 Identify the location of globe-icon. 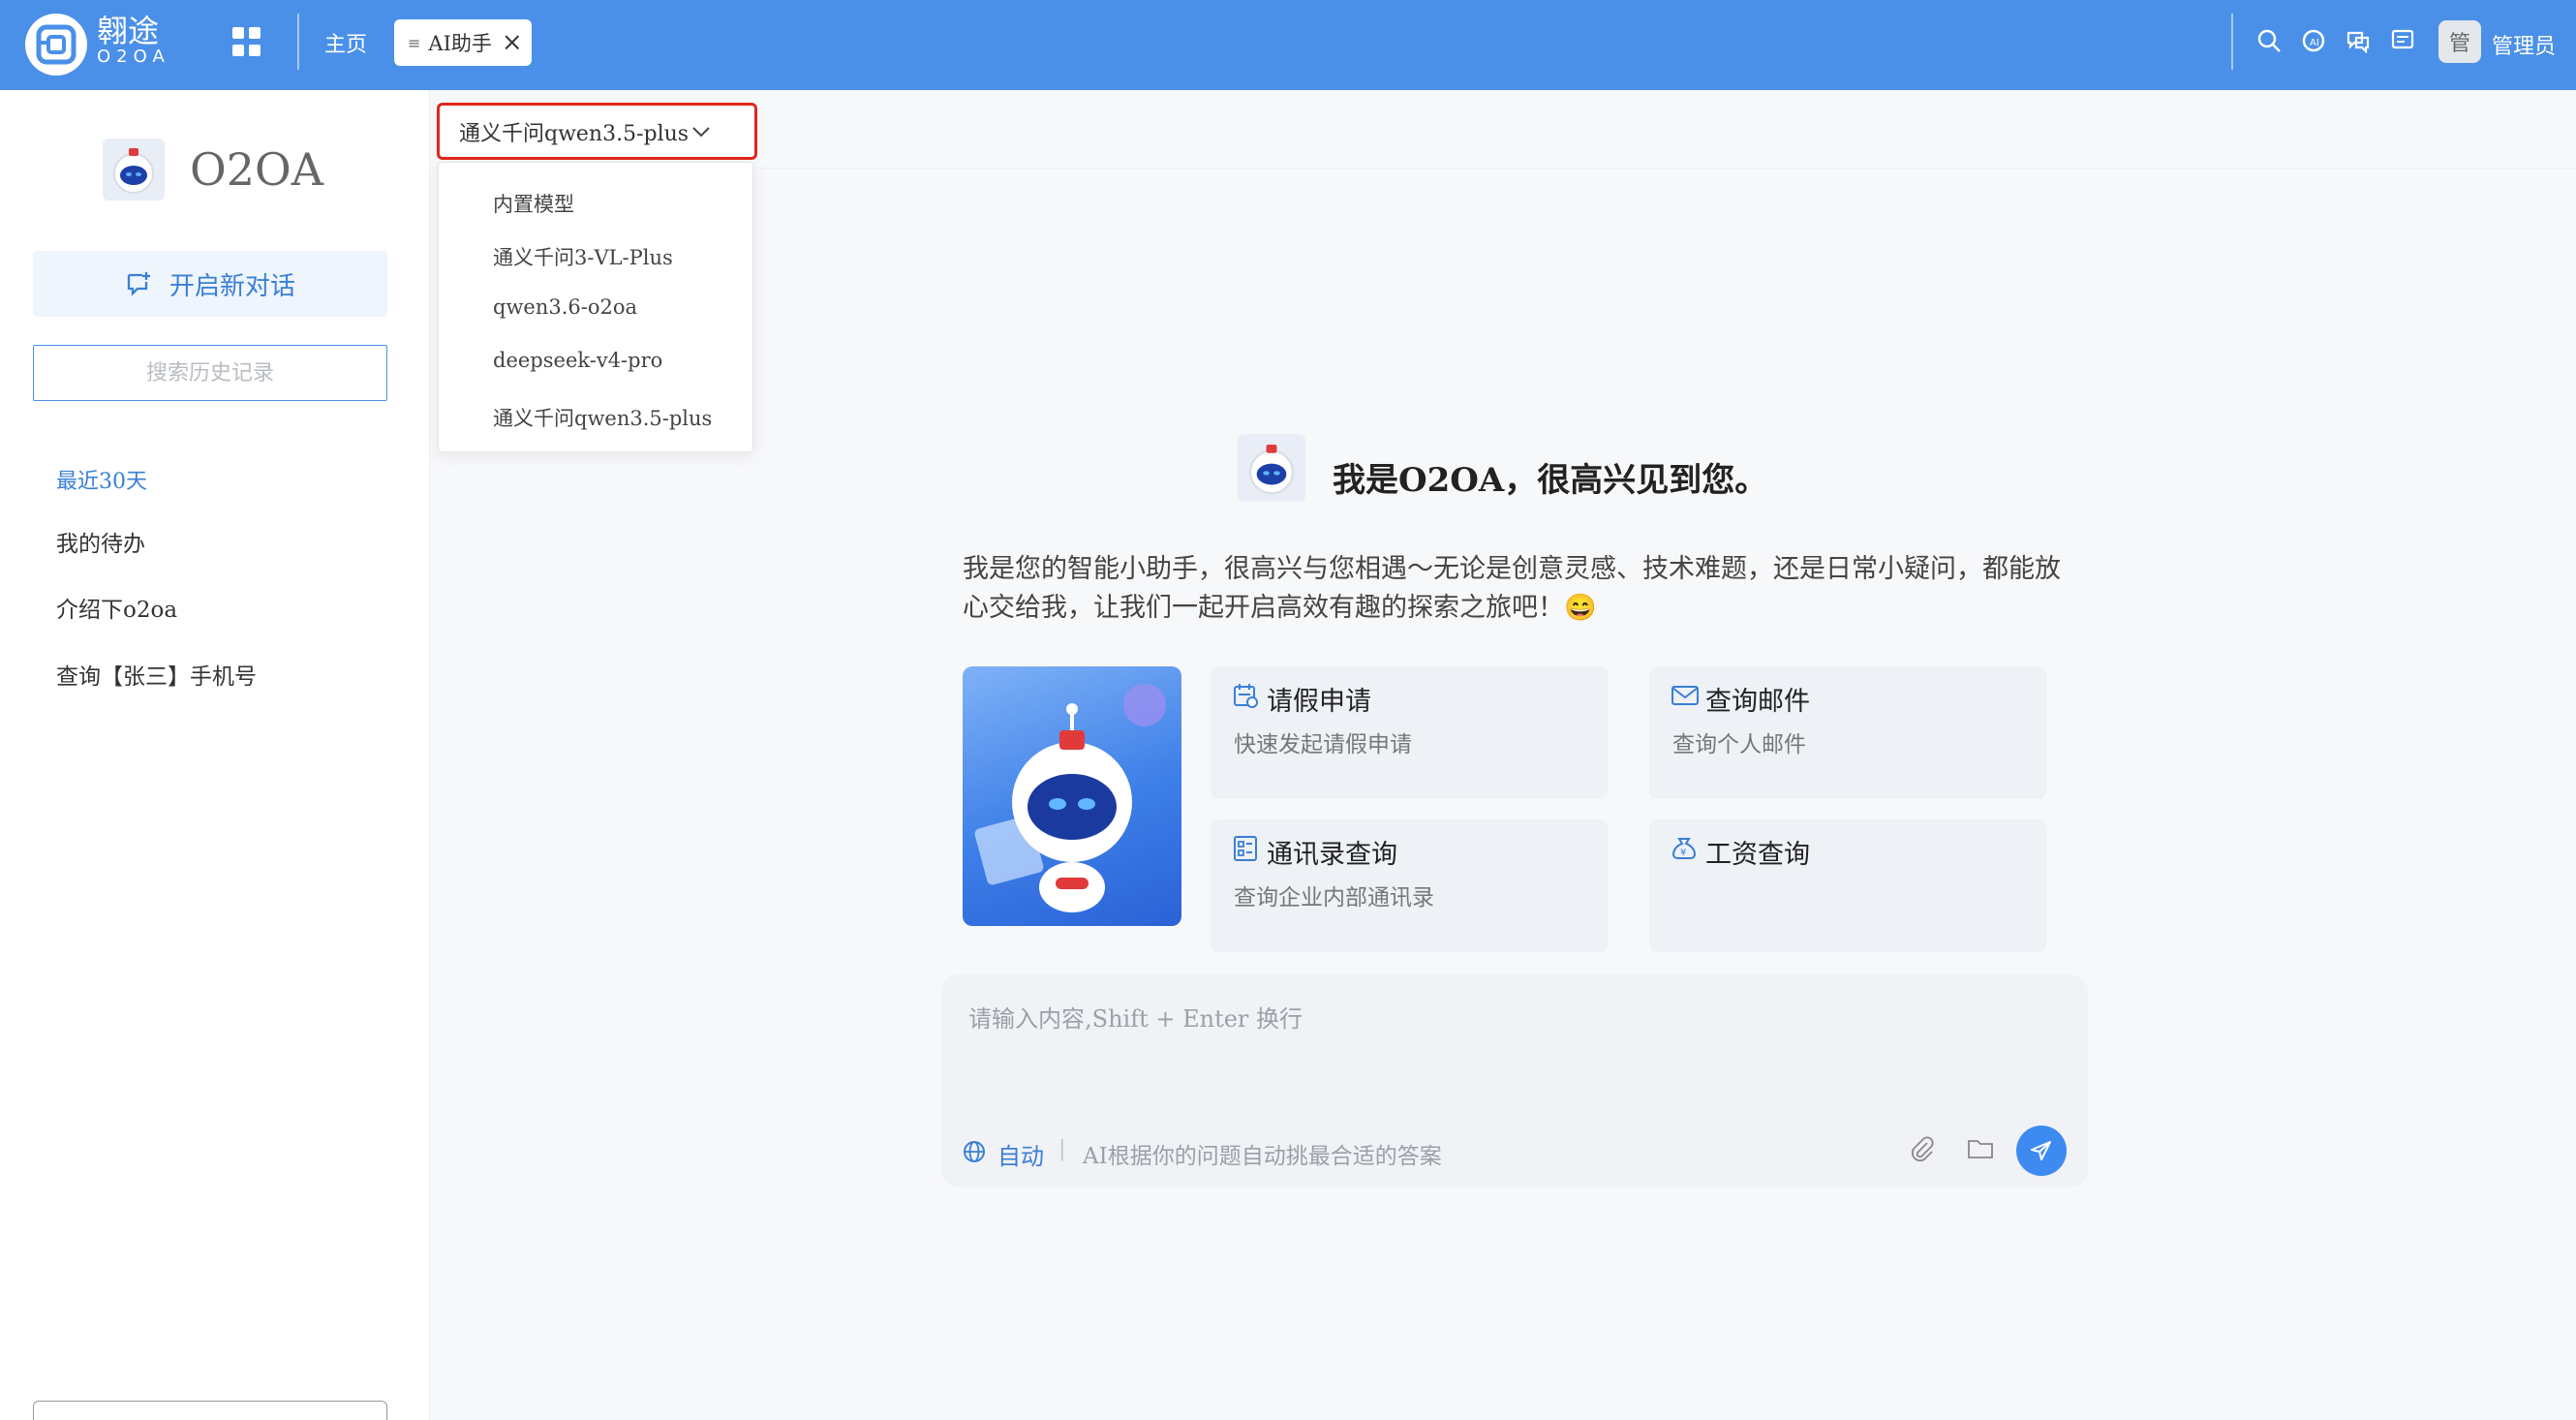
(974, 1151).